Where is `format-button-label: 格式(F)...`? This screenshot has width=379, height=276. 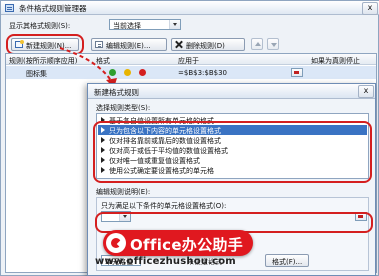
format-button-label: 格式(F)... is located at coordinates (287, 262).